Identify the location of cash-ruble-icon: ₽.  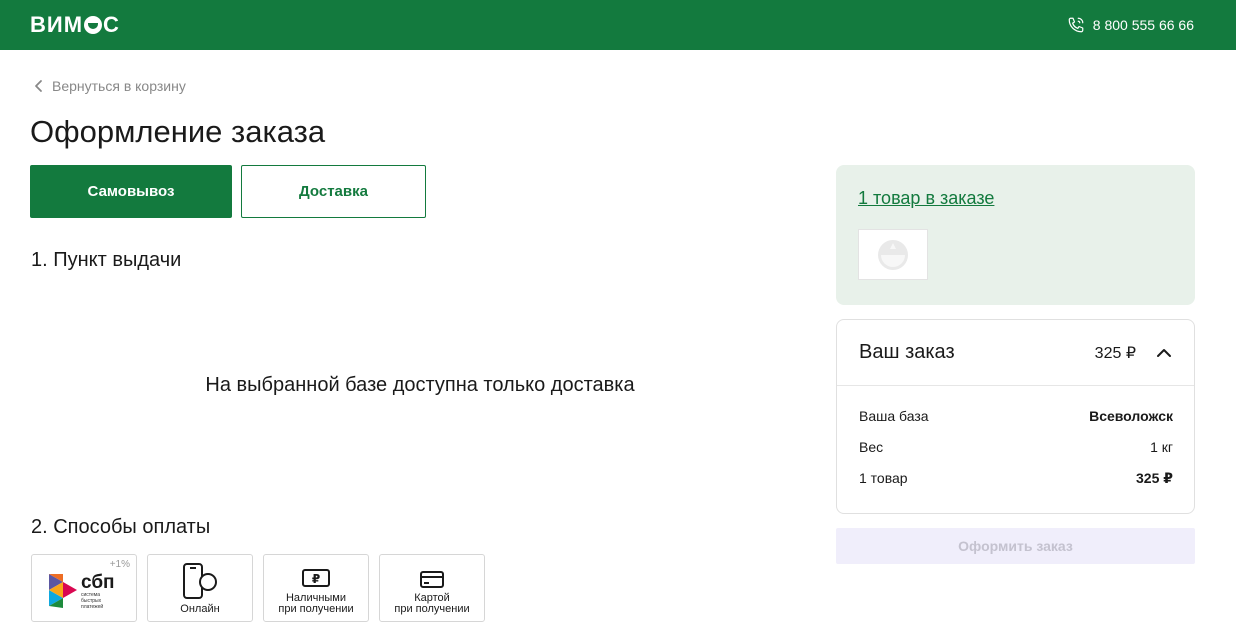
(316, 578).